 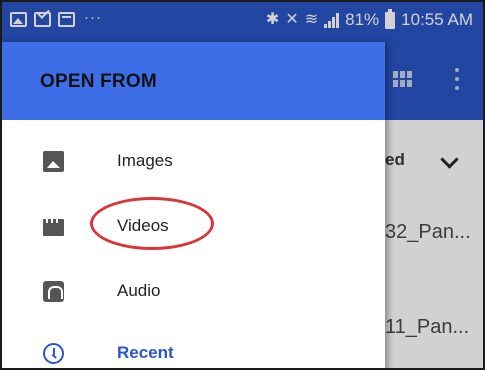 I want to click on drawer-item-label: Audio, so click(x=139, y=290).